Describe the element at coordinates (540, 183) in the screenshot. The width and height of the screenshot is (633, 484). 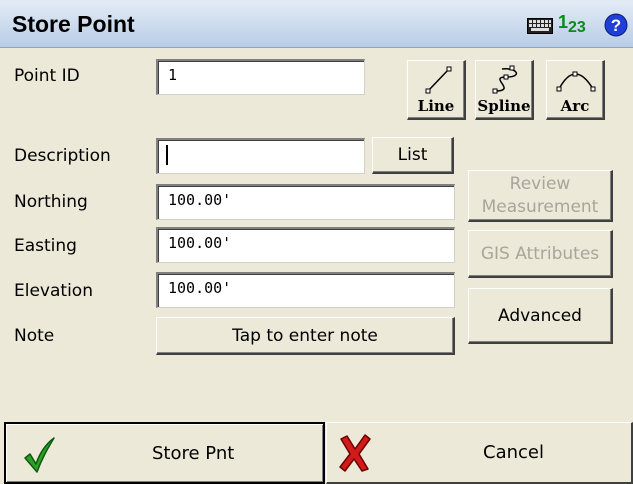
I see `review-measurement-line1: Review` at that location.